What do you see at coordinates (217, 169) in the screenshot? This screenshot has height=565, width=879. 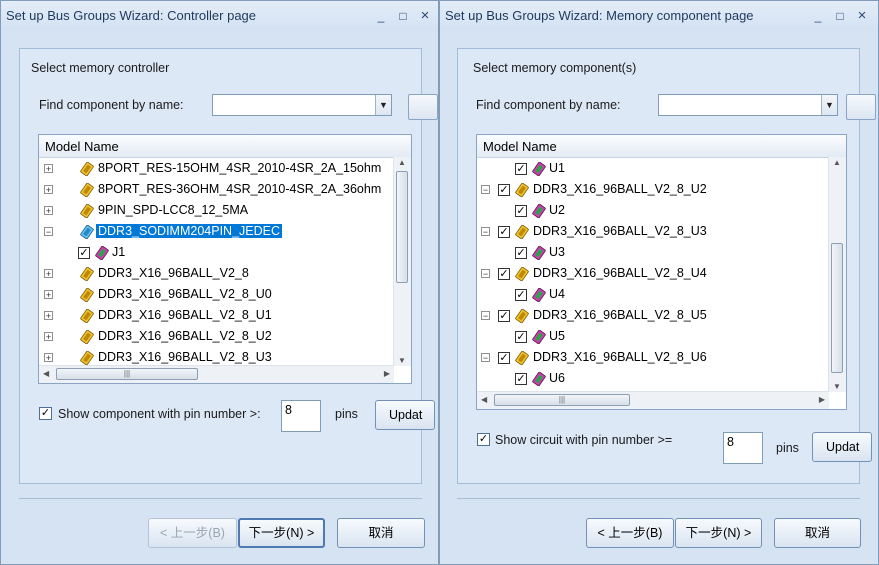 I see `tree-row: +8PORT_RES-15OHM_4SR_2010-4SR_2A_15ohm` at bounding box center [217, 169].